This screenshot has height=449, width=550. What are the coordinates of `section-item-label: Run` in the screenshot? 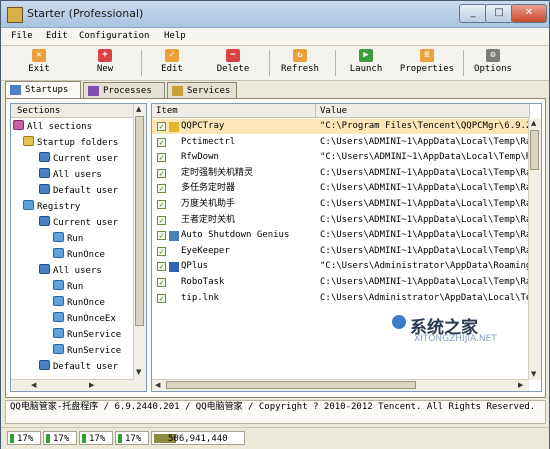 It's located at (75, 239).